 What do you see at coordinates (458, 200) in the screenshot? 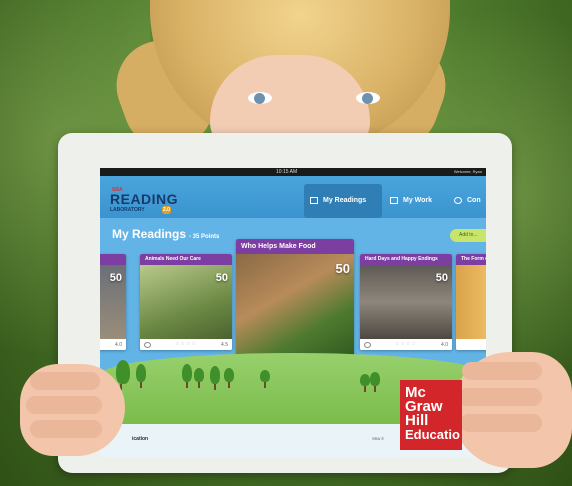
I see `chat-icon` at bounding box center [458, 200].